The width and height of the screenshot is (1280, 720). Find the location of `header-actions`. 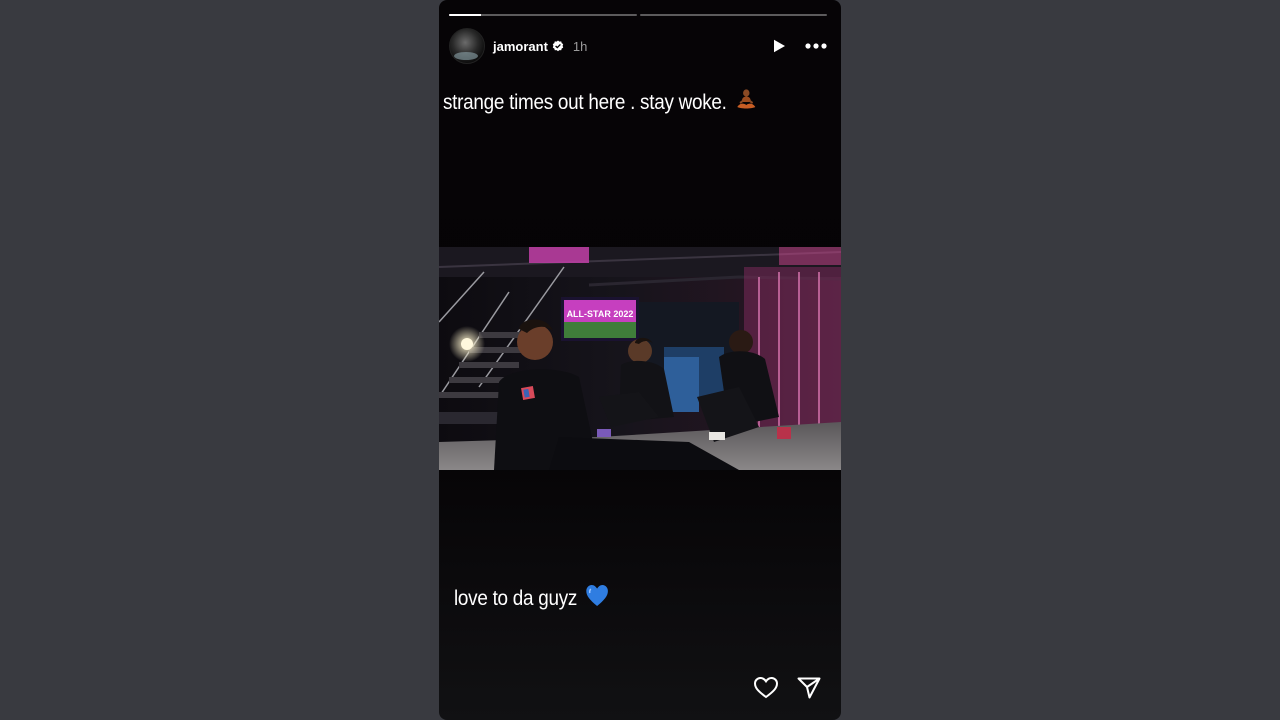

header-actions is located at coordinates (799, 46).